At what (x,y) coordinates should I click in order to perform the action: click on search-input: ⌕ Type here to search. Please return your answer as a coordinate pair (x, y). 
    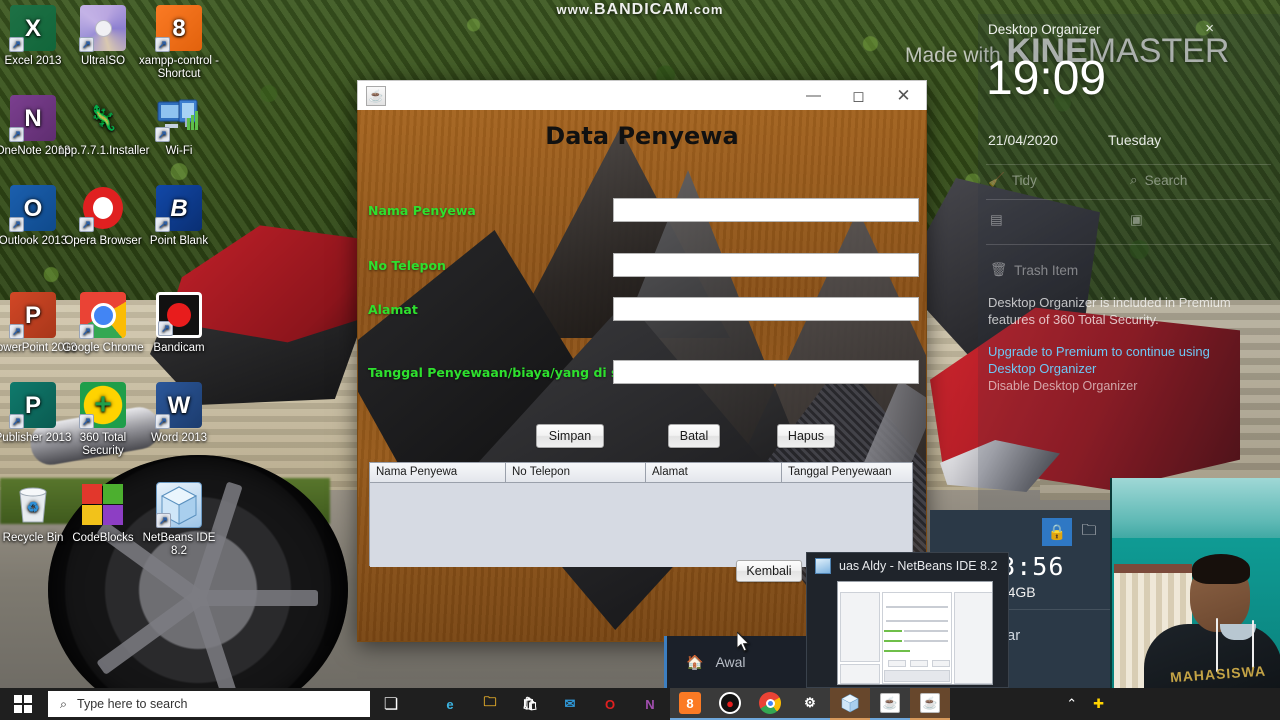
    Looking at the image, I should click on (209, 704).